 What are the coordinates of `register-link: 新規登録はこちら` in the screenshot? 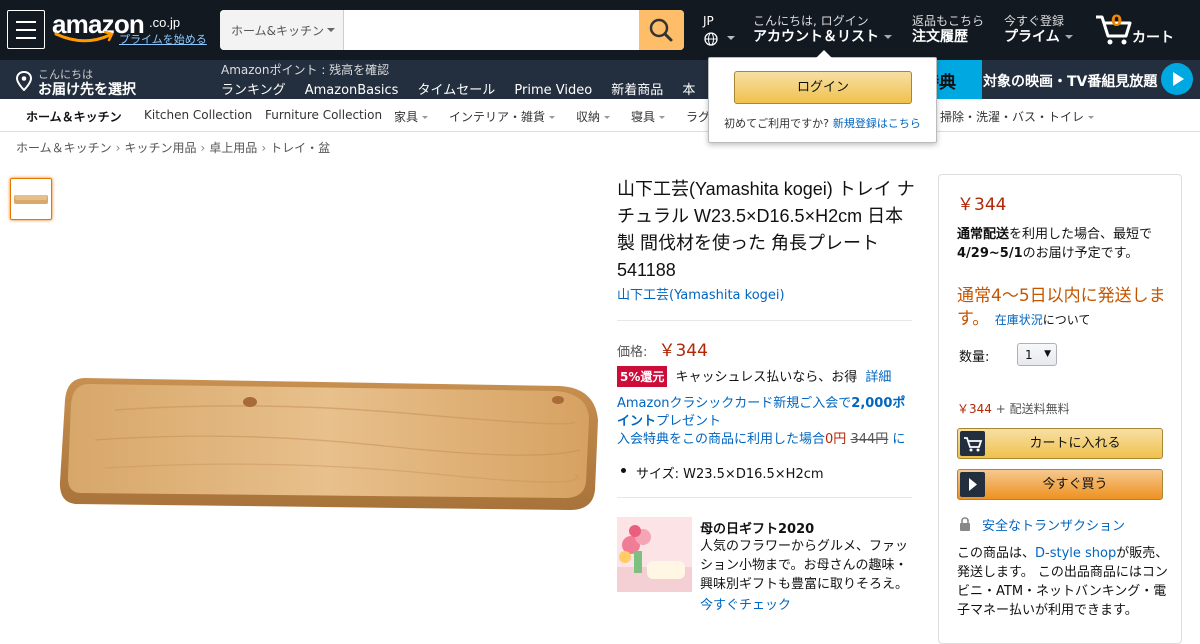 It's located at (877, 123).